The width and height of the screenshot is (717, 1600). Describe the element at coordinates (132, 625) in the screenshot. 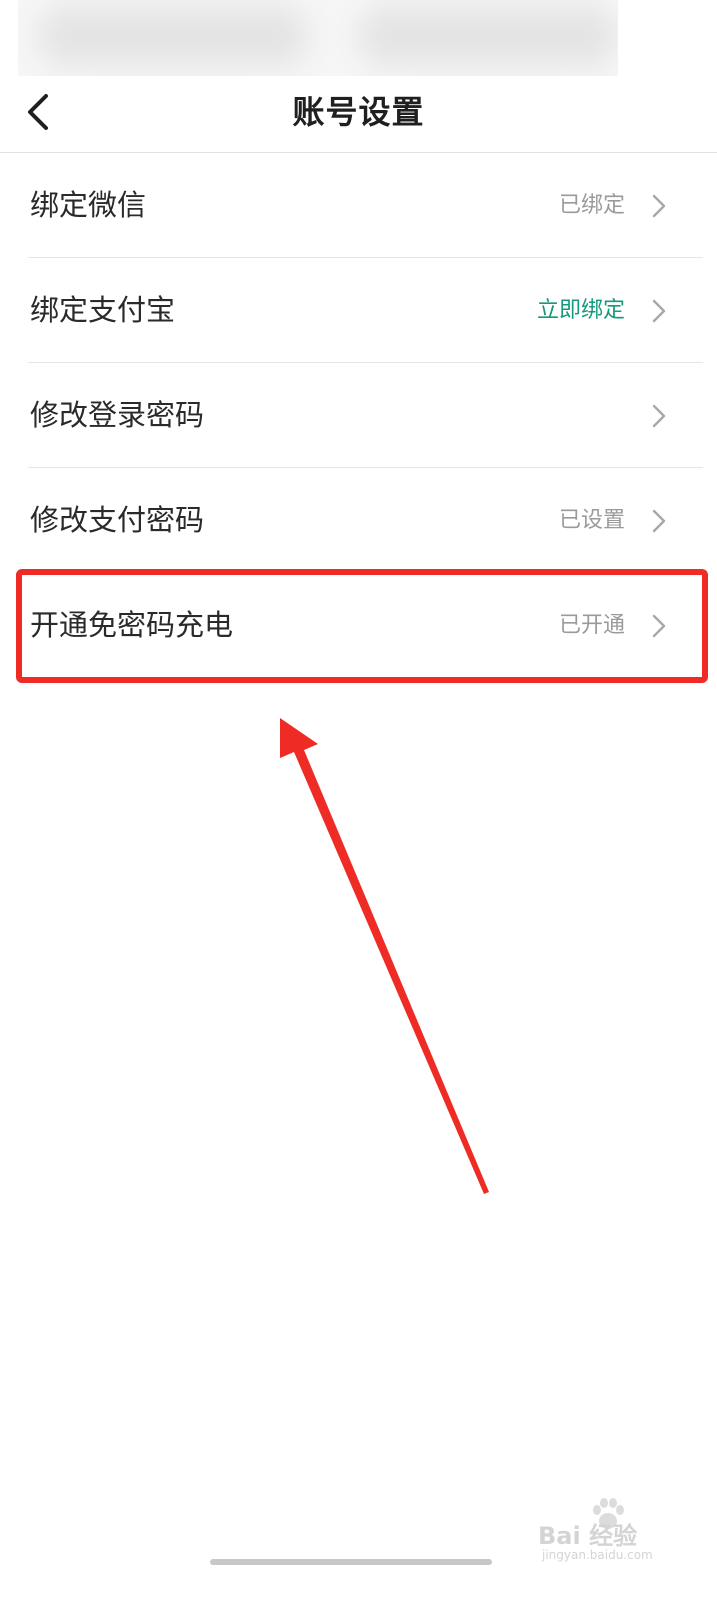

I see `setting-label: 开通免密码充电` at that location.